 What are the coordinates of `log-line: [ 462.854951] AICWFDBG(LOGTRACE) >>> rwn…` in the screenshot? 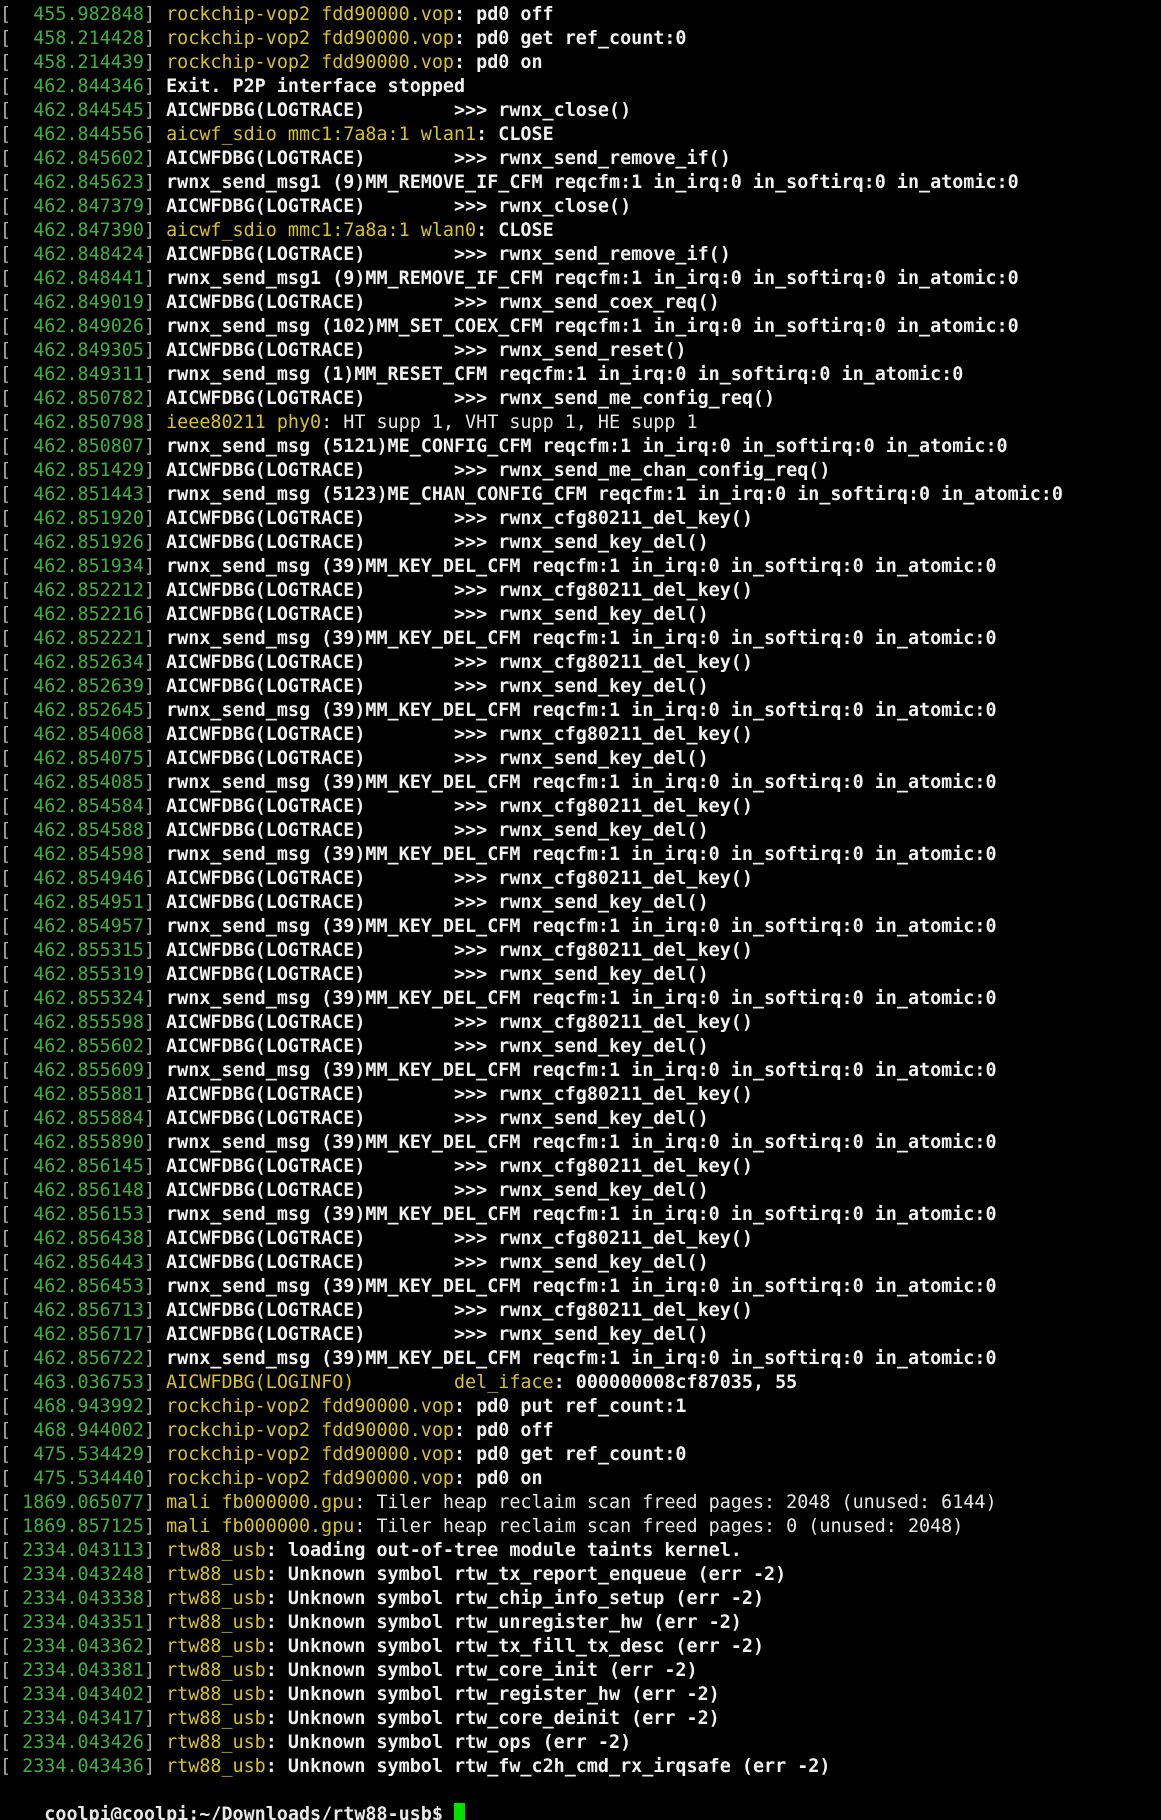 It's located at (580, 903).